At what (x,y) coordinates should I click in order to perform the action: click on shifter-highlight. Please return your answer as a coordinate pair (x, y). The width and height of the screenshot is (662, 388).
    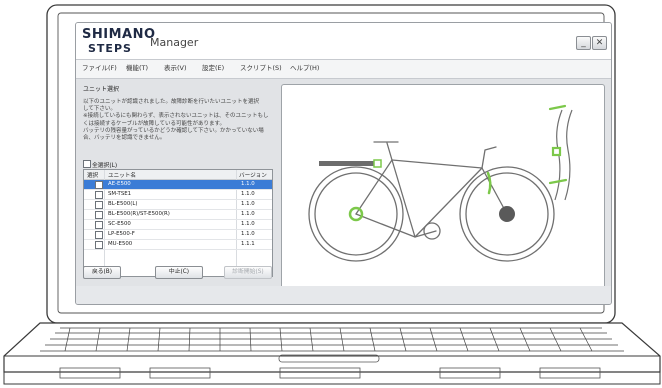
    Looking at the image, I should click on (489, 183).